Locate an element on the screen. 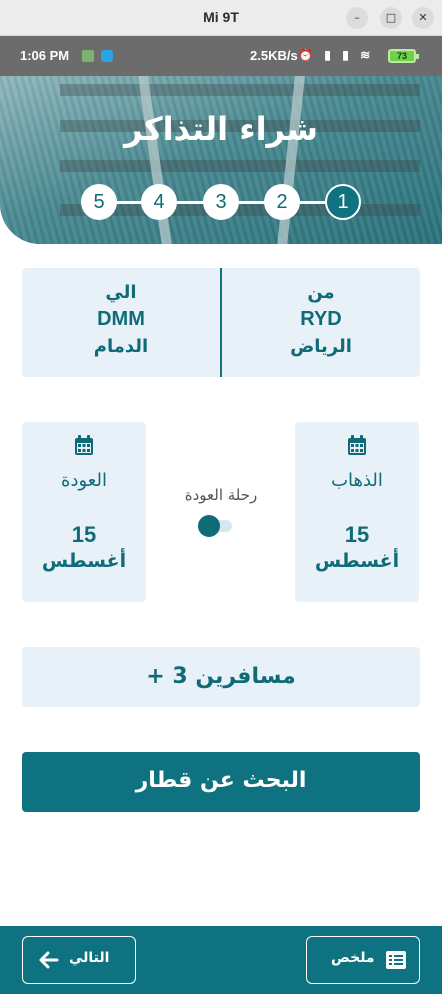 Image resolution: width=442 pixels, height=994 pixels. passengers-selector: + 3 مسافرين is located at coordinates (221, 677).